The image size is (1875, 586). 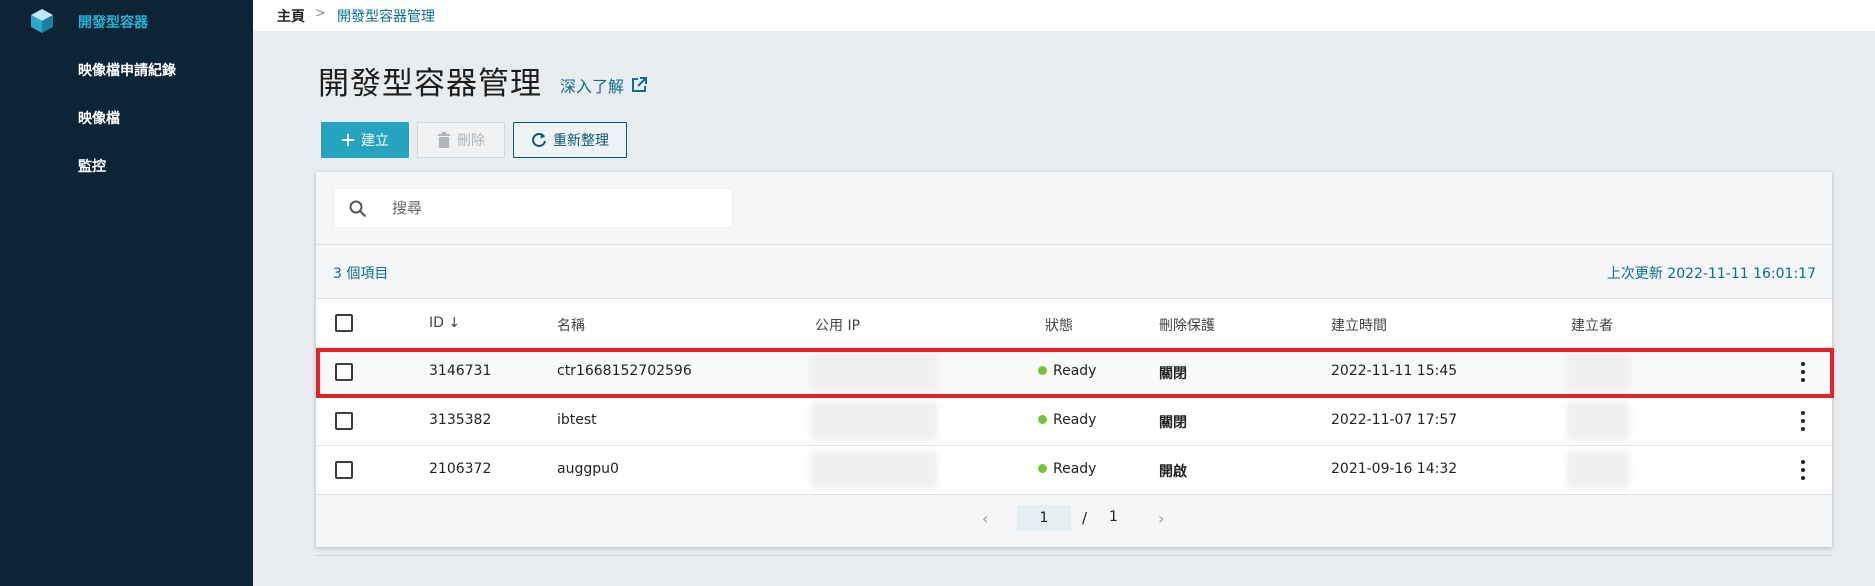 I want to click on last-update-timestamp: 上次更新 2022-11-11 16:01:17, so click(x=1711, y=274).